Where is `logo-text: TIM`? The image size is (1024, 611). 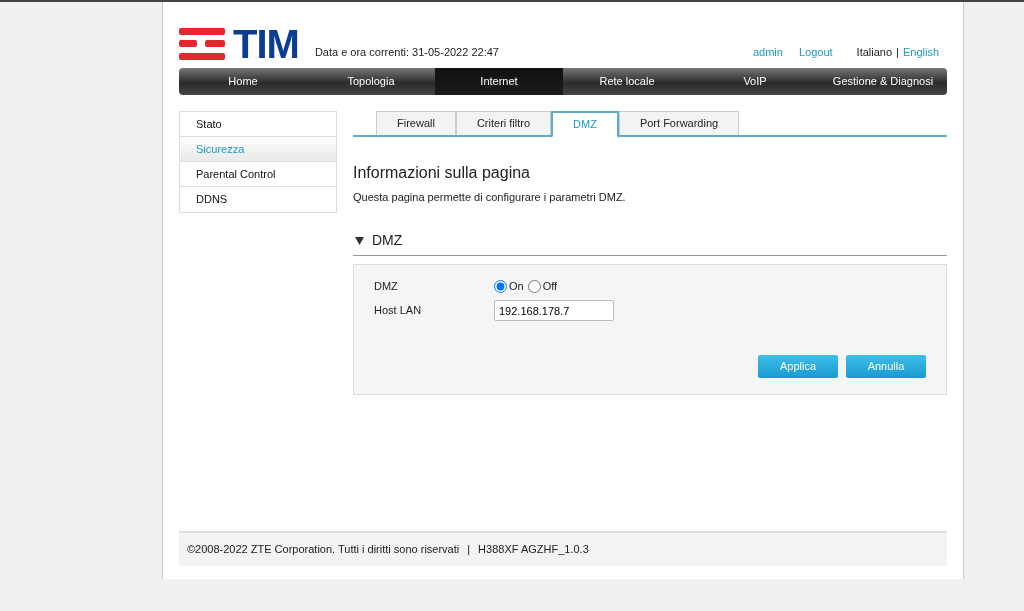
logo-text: TIM is located at coordinates (266, 44).